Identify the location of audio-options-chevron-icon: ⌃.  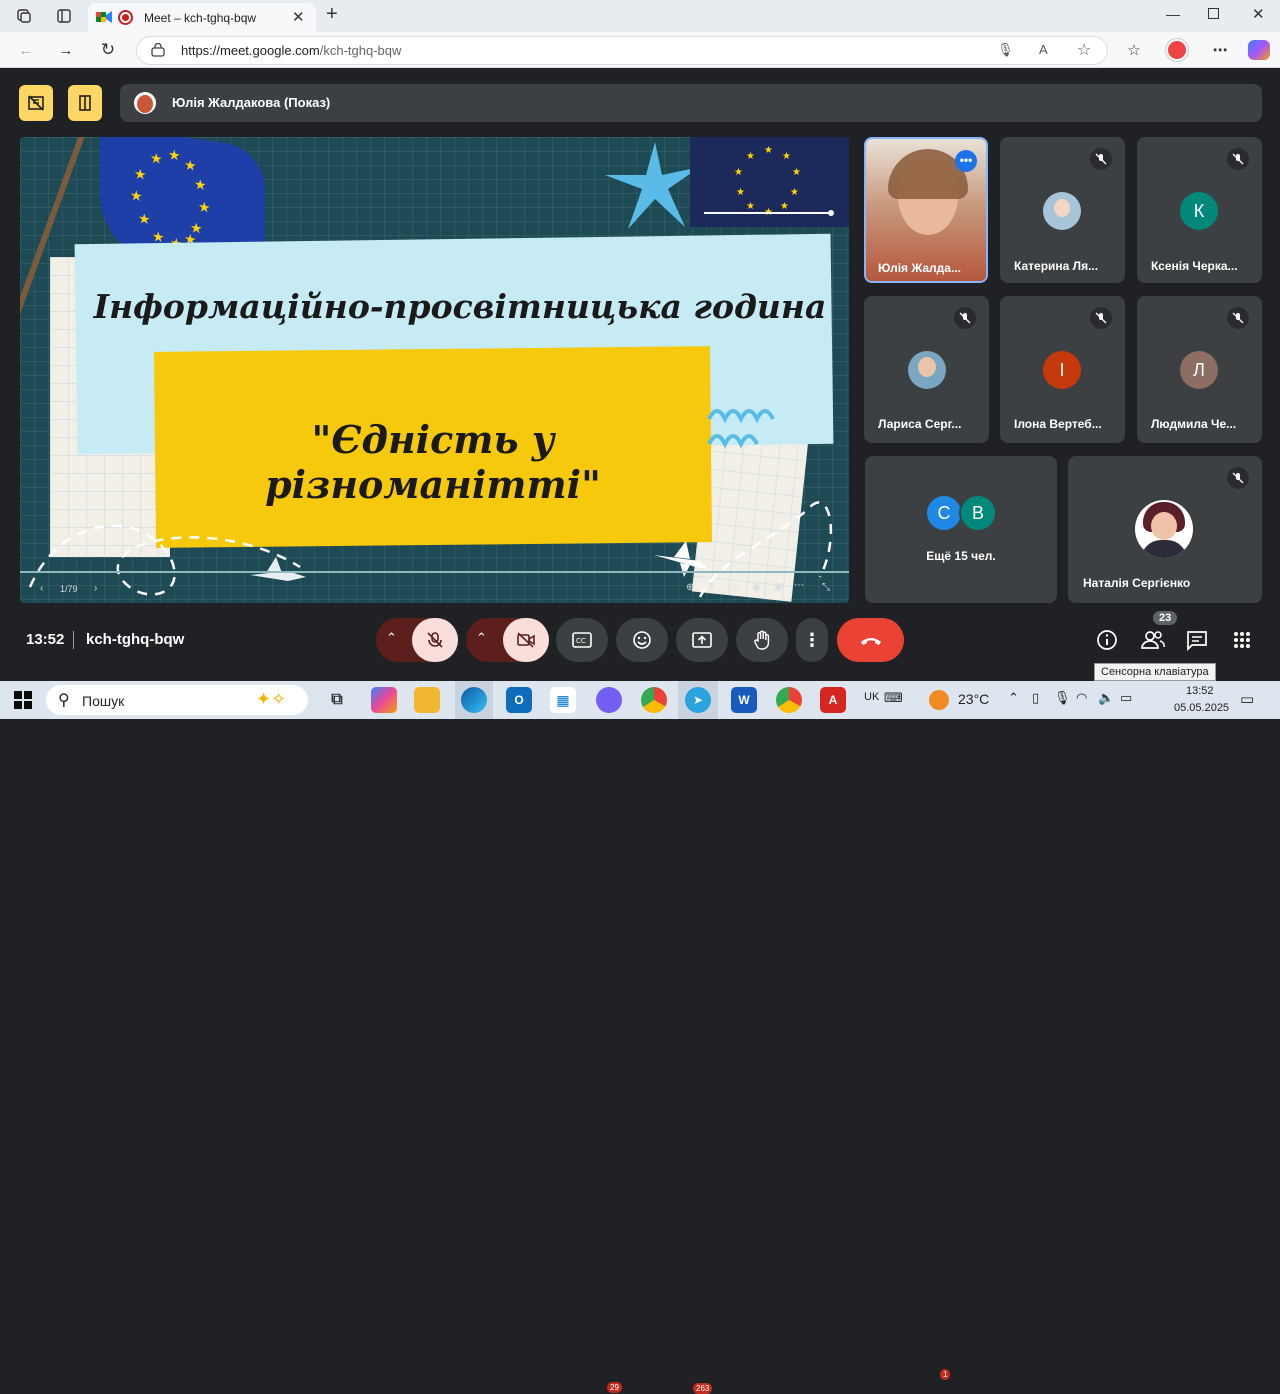
(391, 638).